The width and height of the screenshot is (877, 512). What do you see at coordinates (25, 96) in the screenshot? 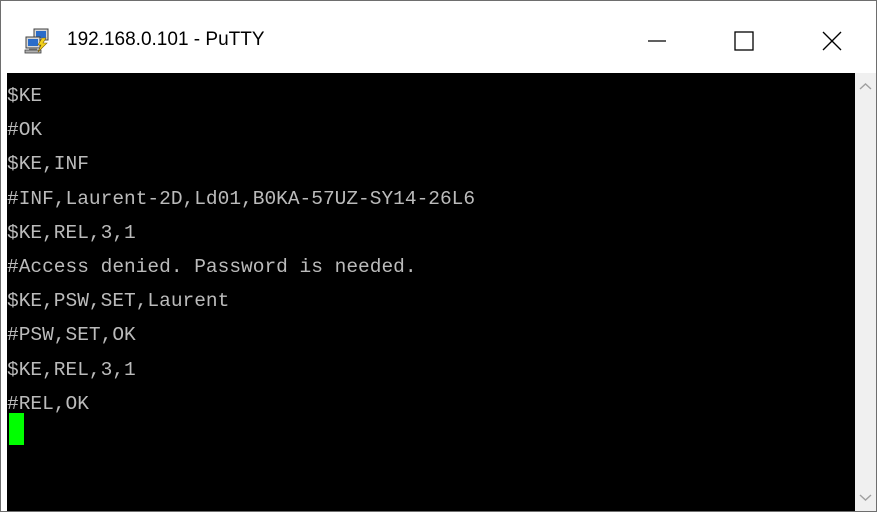
I see `terminal-line: $KE` at bounding box center [25, 96].